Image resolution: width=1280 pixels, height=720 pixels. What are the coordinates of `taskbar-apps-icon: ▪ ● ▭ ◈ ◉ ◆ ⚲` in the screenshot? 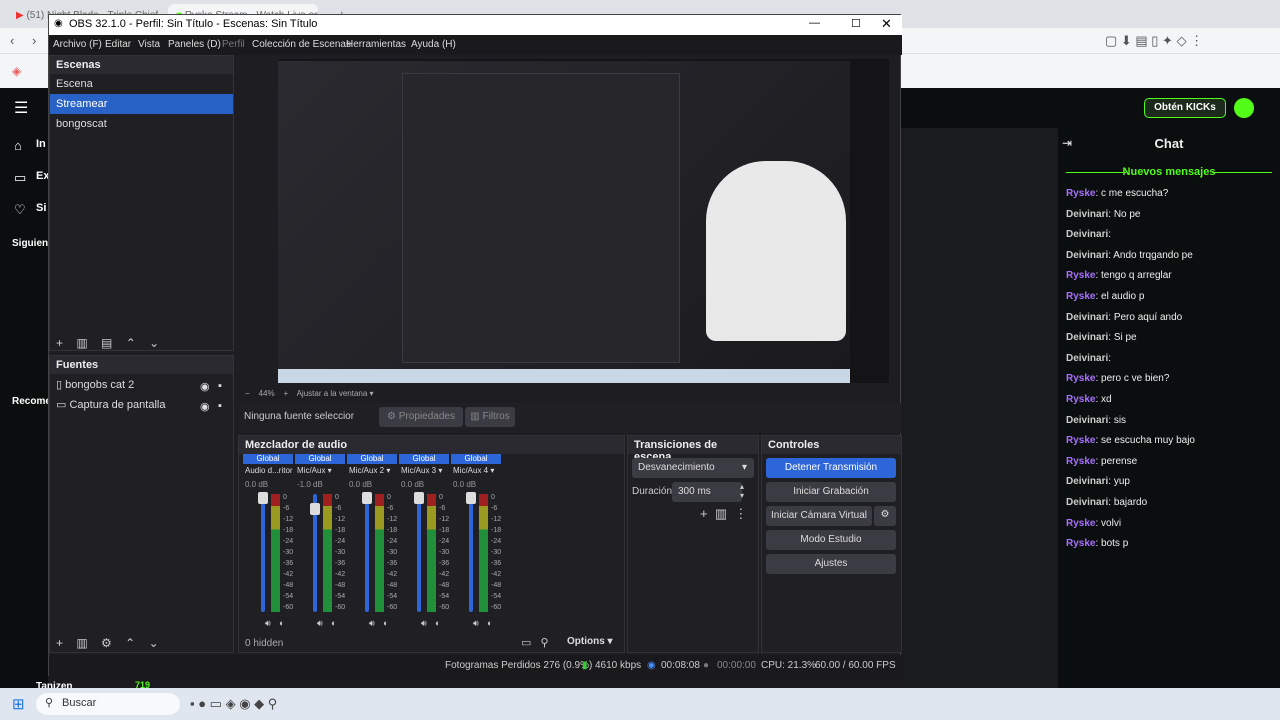 It's located at (233, 704).